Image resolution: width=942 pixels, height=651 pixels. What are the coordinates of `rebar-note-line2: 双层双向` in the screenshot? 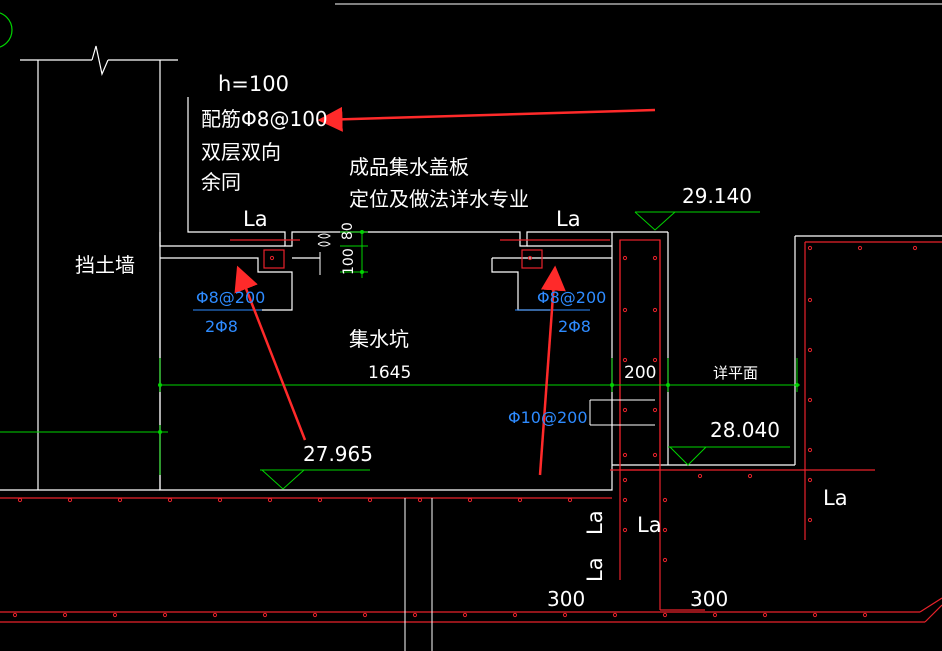 It's located at (241, 152).